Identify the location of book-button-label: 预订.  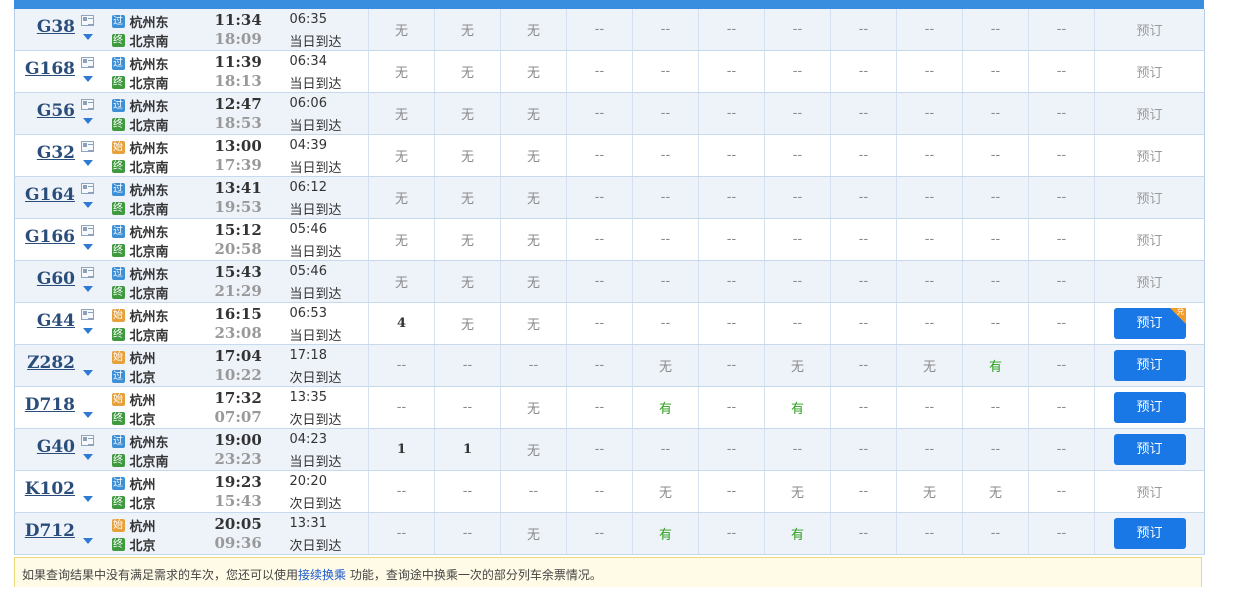
(1149, 323).